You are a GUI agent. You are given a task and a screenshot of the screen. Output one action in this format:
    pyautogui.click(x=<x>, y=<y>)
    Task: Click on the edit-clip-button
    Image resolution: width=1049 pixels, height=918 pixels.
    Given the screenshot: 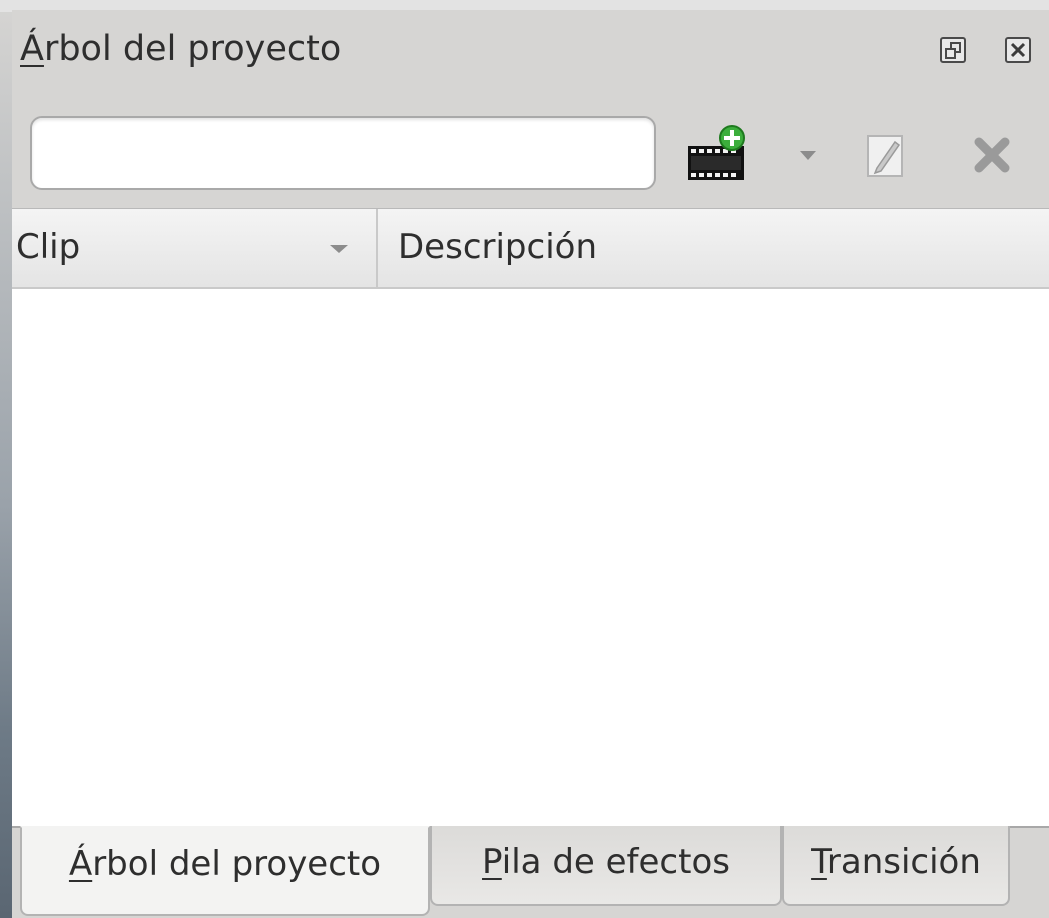 What is the action you would take?
    pyautogui.click(x=886, y=155)
    